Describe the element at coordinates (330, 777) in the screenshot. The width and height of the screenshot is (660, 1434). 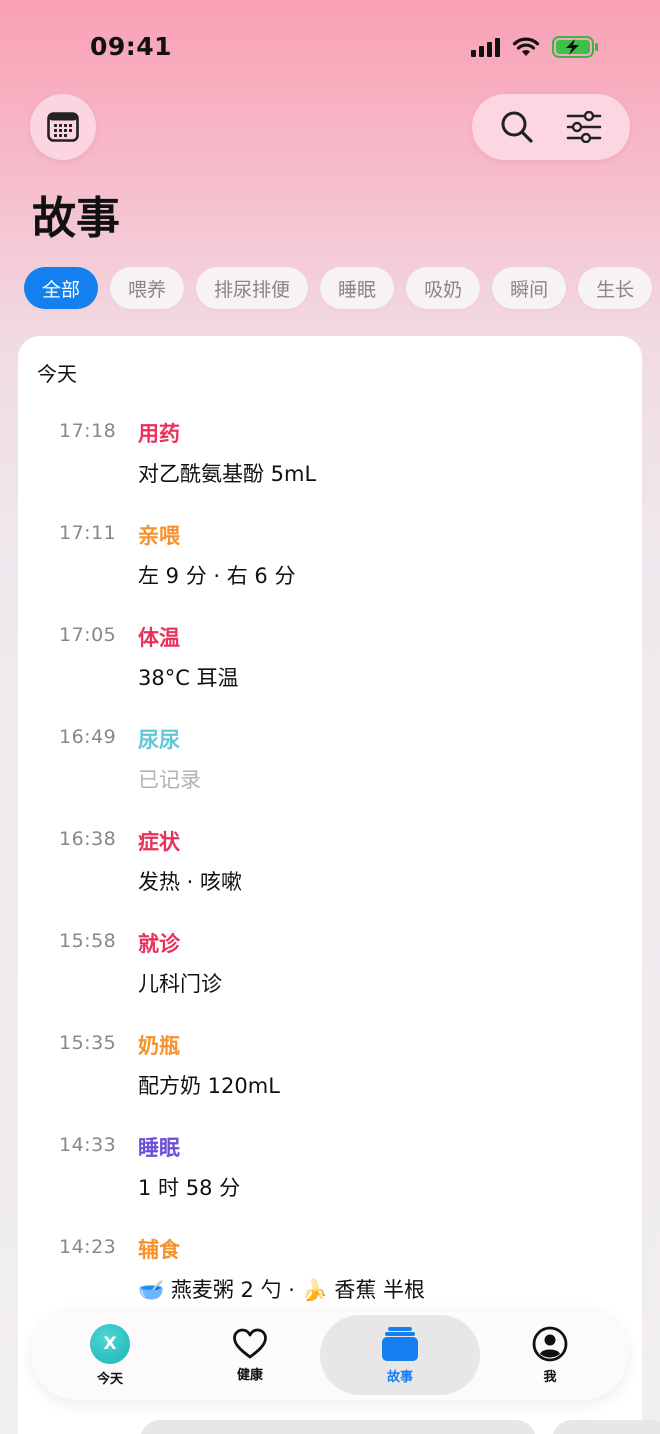
I see `timeline-entry: 16:49 尿尿已记录` at that location.